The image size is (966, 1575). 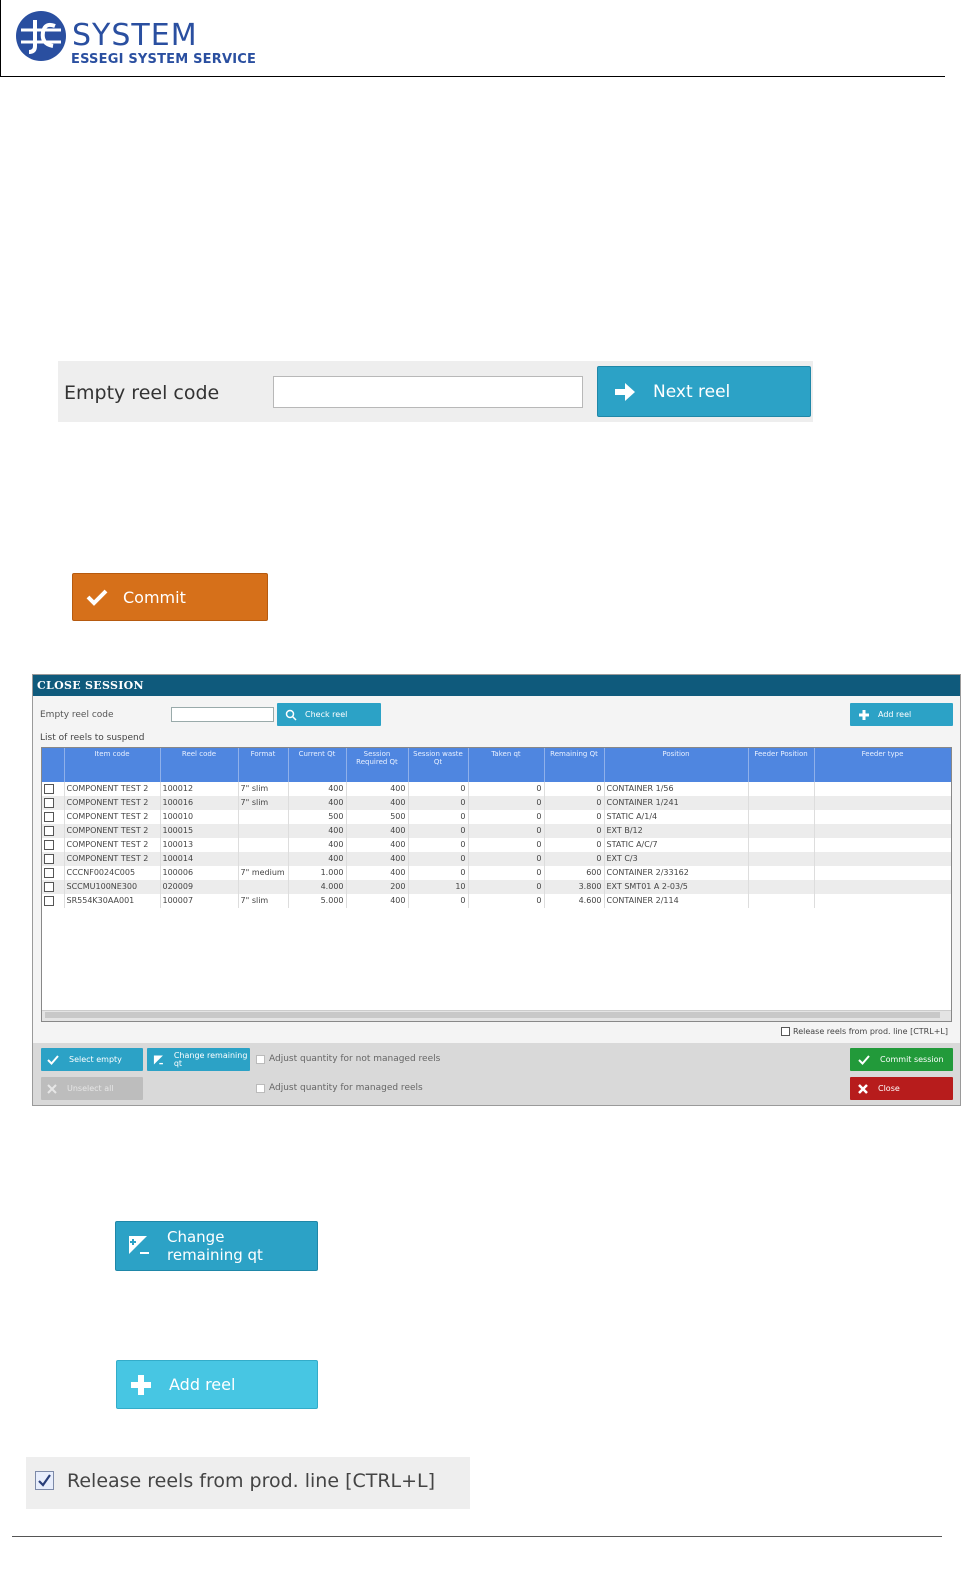 What do you see at coordinates (676, 901) in the screenshot?
I see `table-cell: CONTAINER 2/114` at bounding box center [676, 901].